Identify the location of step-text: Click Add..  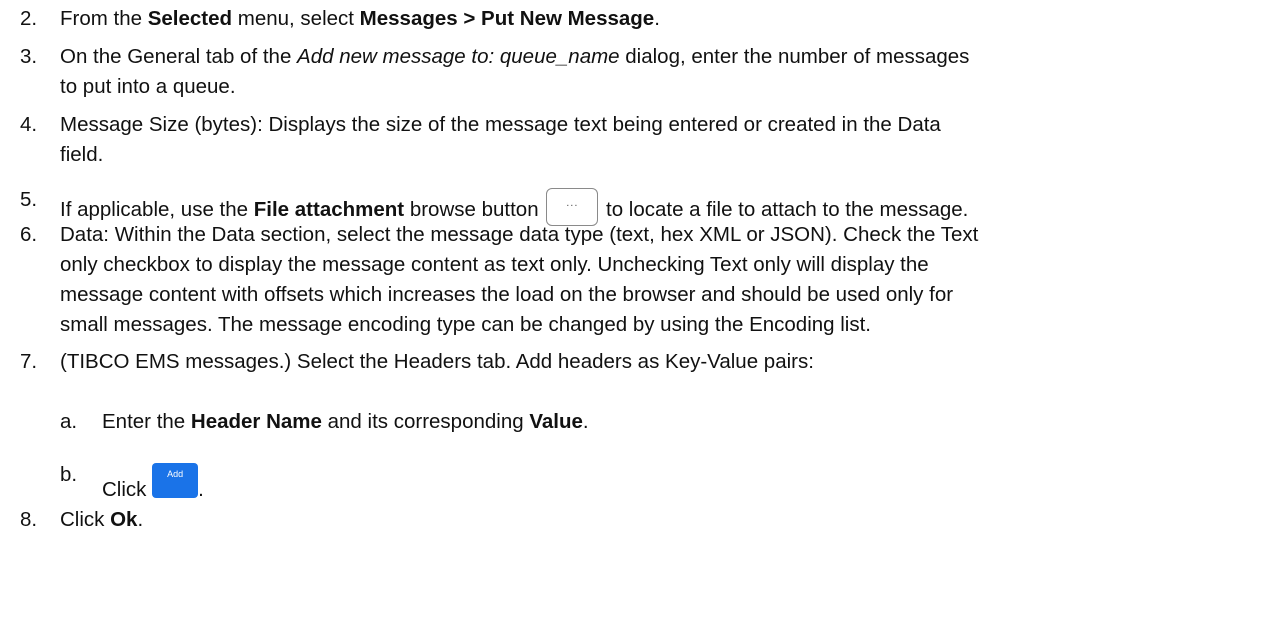
(153, 482).